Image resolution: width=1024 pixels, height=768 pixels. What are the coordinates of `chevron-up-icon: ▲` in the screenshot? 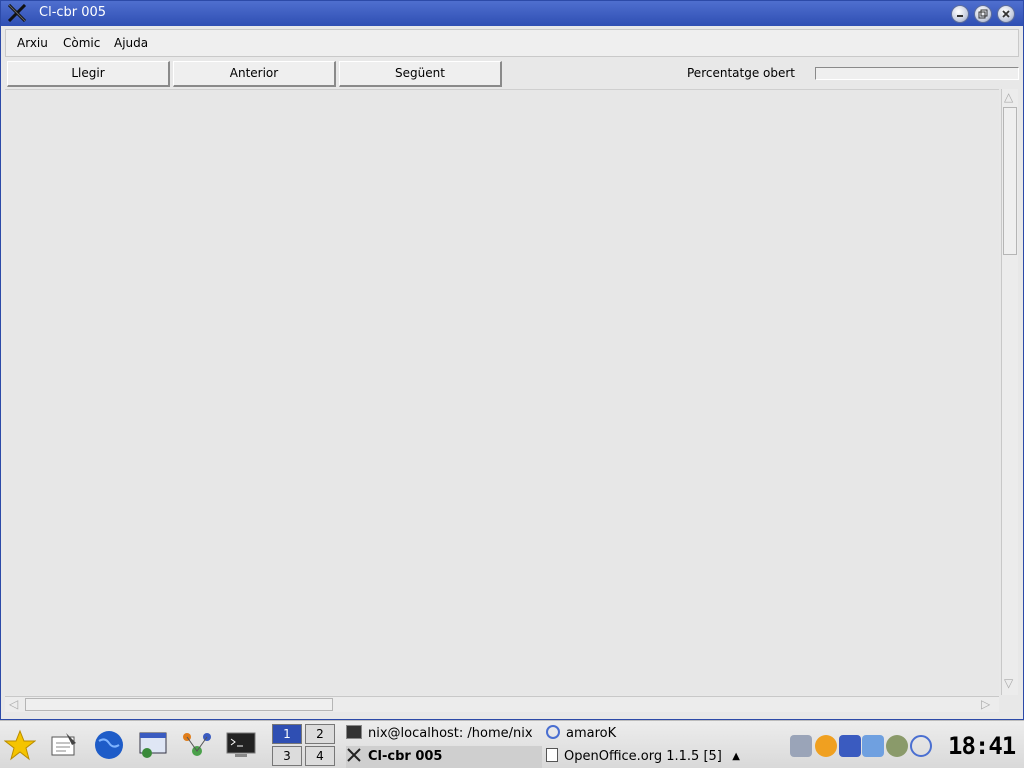 It's located at (736, 757).